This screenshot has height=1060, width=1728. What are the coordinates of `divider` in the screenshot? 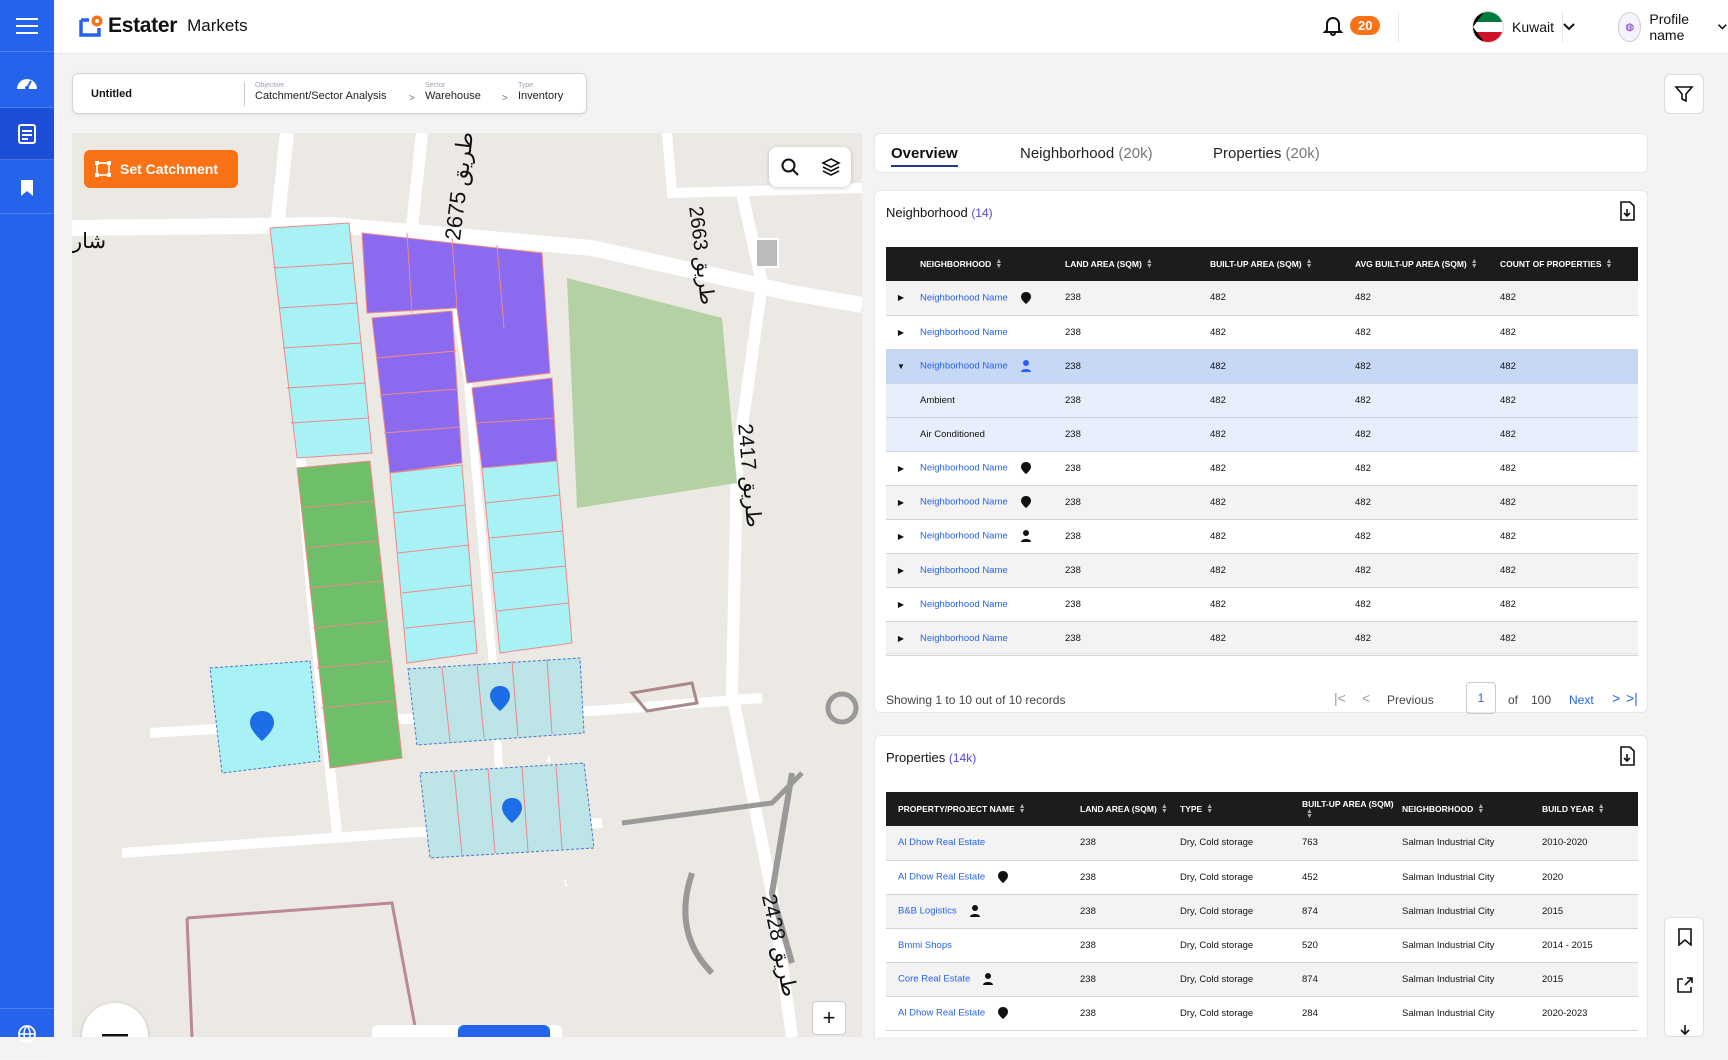 It's located at (1262, 653).